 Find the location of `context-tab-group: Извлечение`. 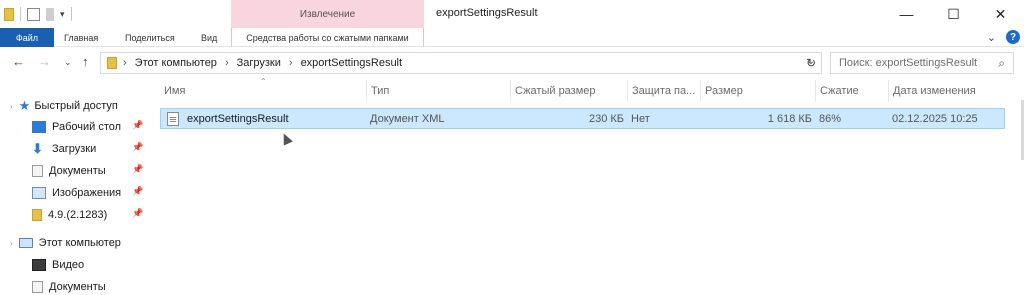

context-tab-group: Извлечение is located at coordinates (327, 14).